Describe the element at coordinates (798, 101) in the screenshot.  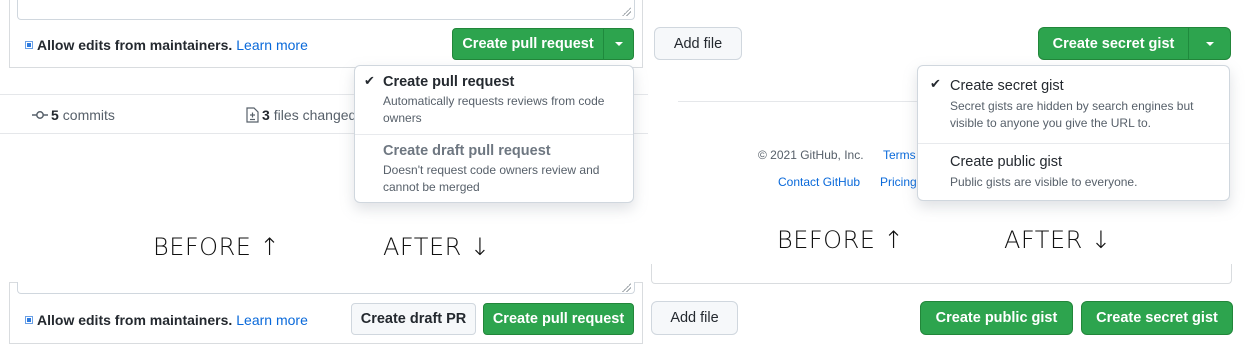
I see `gist-divider` at that location.